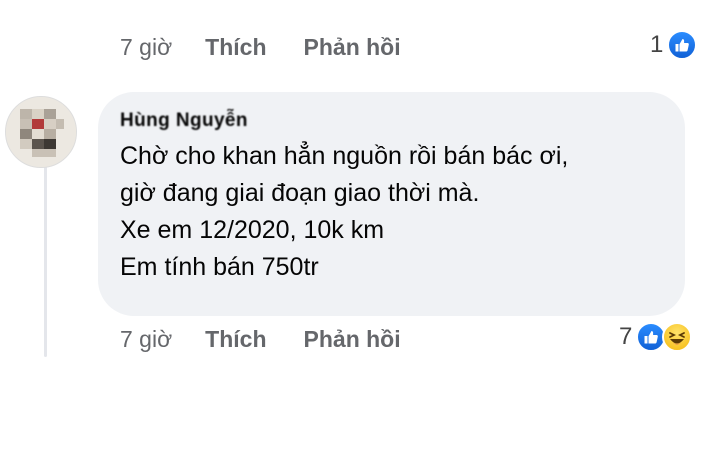  I want to click on comment-author: Hùng Nguyễn, so click(184, 121).